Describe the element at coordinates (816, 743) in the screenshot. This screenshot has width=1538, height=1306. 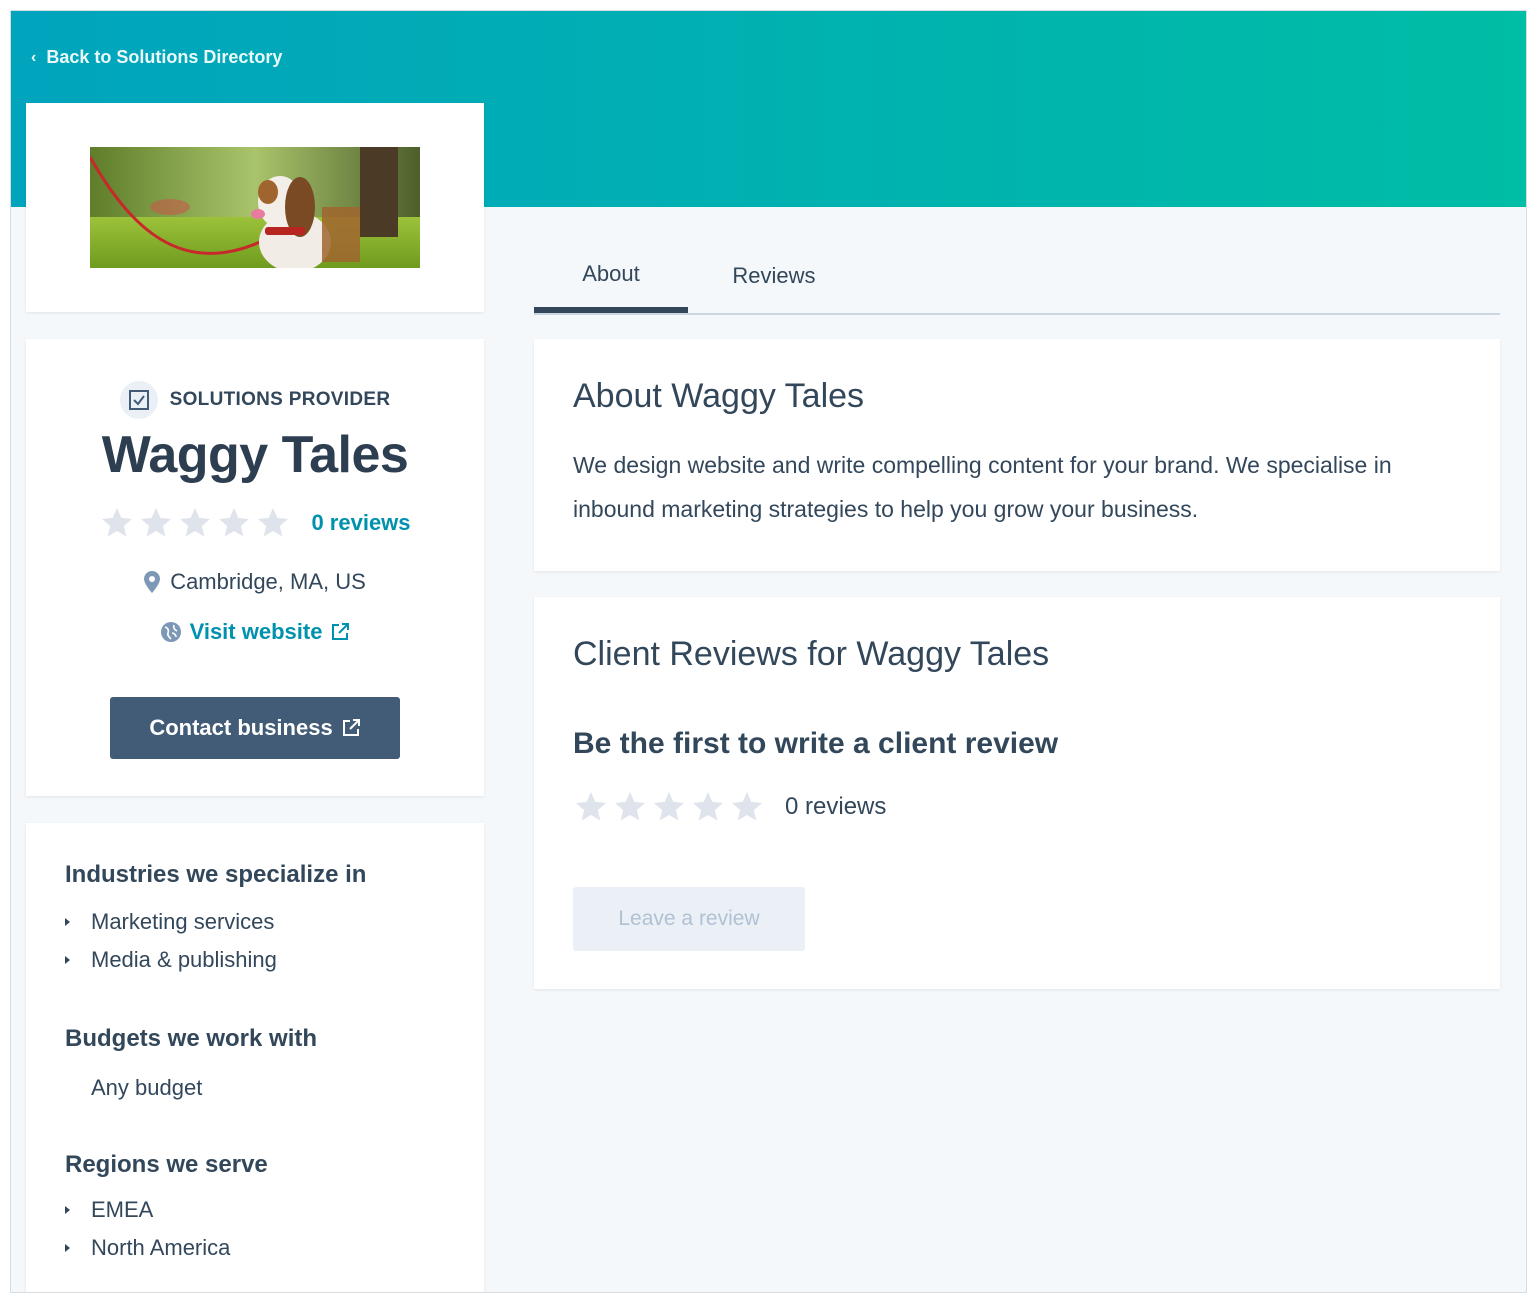
I see `first-review-prompt: Be the first to write a client review` at that location.